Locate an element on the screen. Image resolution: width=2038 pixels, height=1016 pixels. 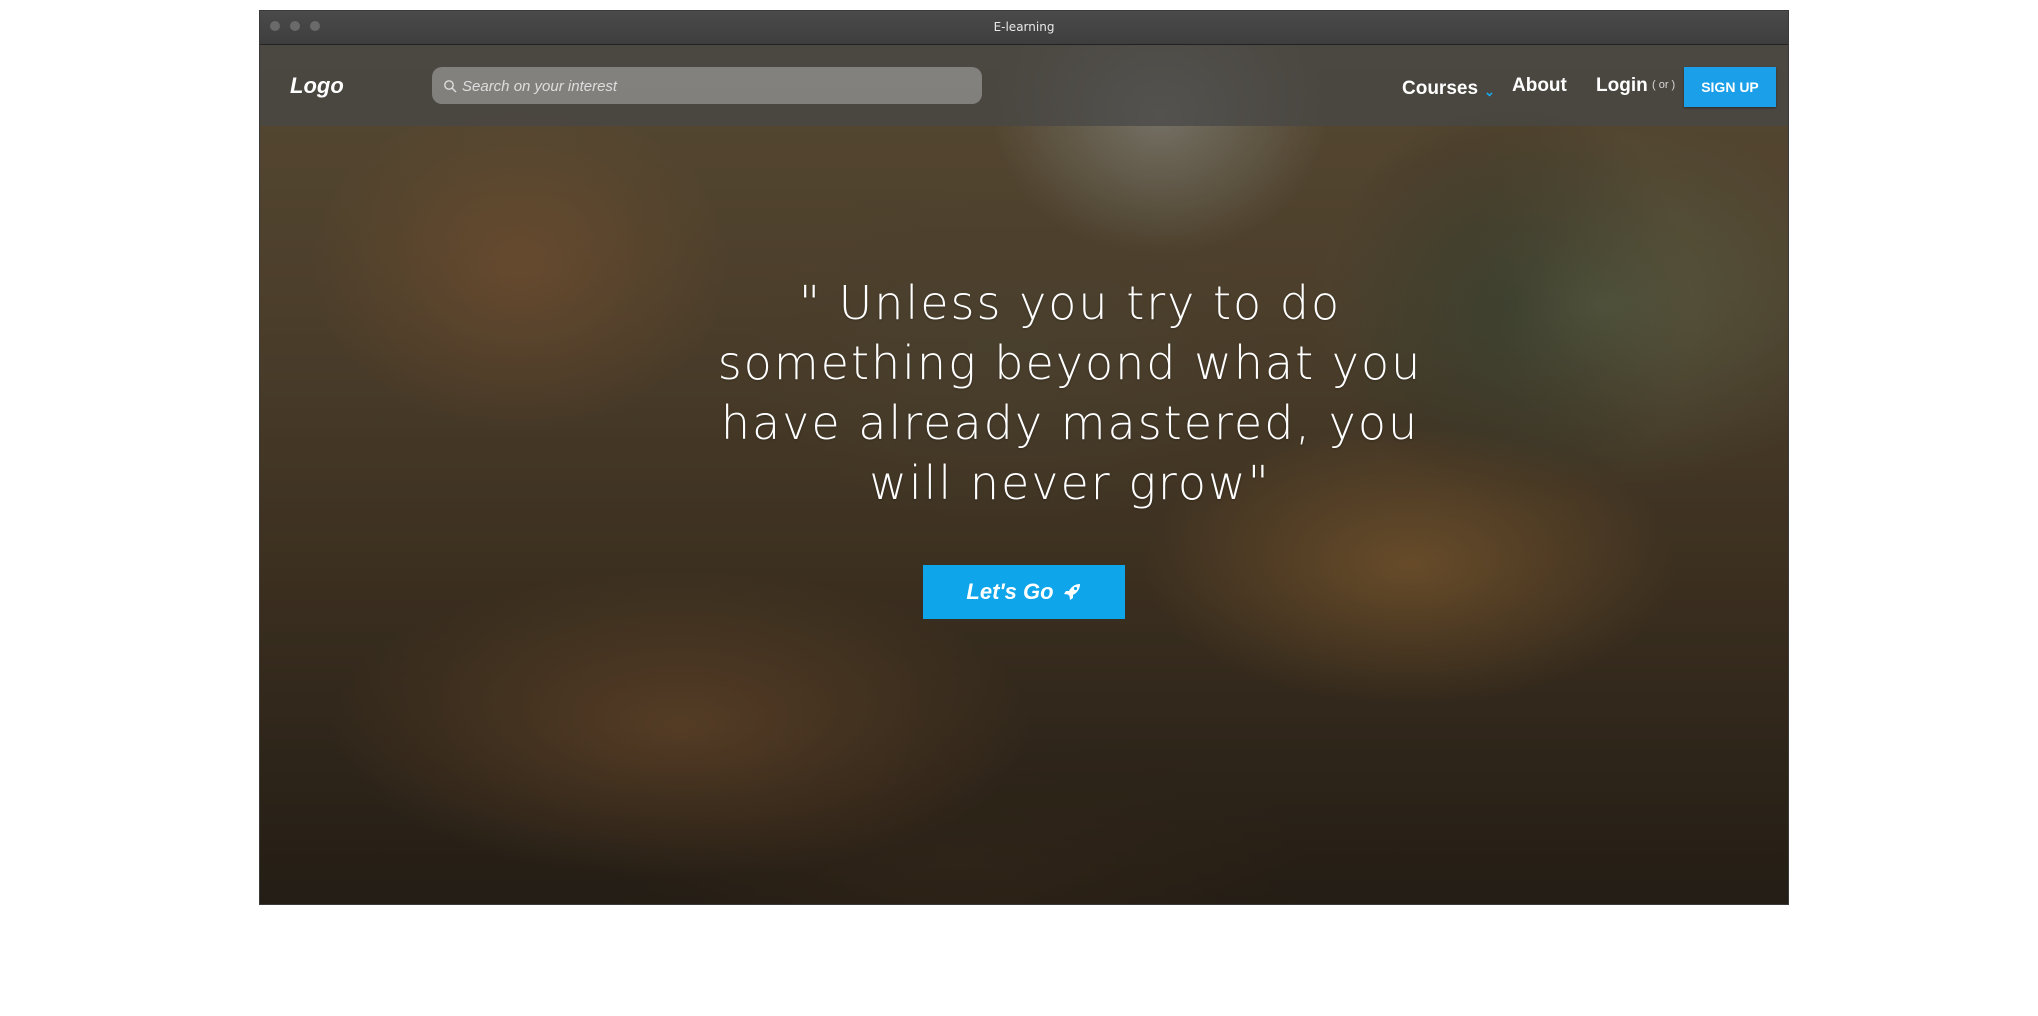
search-icon is located at coordinates (450, 86).